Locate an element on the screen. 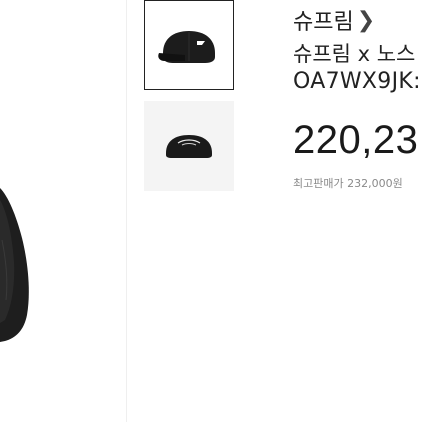  product-code: OA7WX9JK: is located at coordinates (357, 81).